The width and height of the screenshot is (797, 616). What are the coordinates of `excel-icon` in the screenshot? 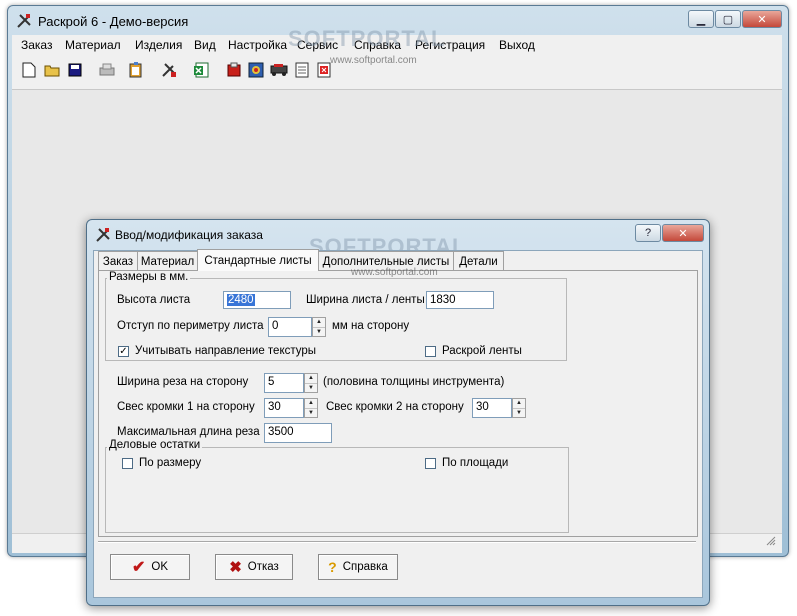 It's located at (201, 70).